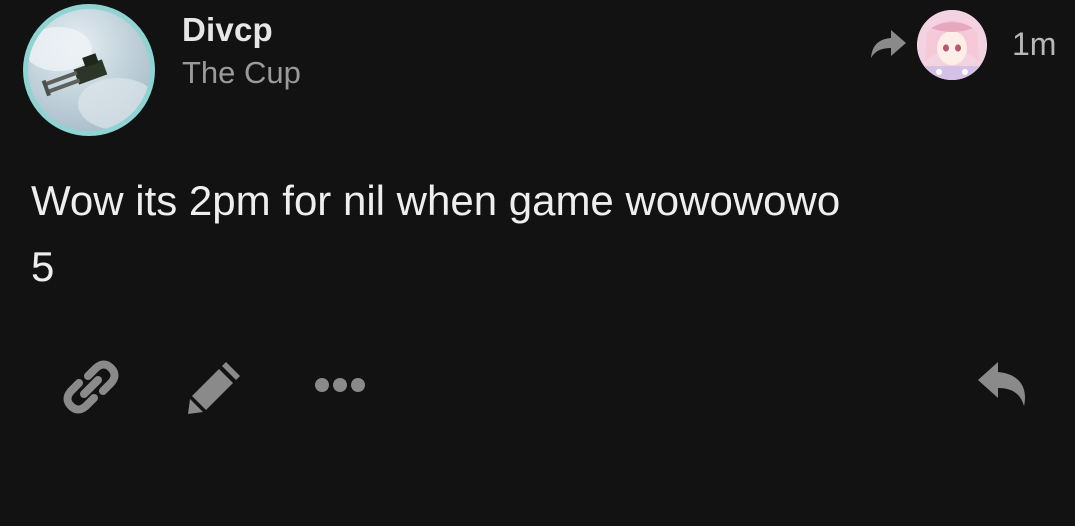  Describe the element at coordinates (888, 44) in the screenshot. I see `share-icon` at that location.